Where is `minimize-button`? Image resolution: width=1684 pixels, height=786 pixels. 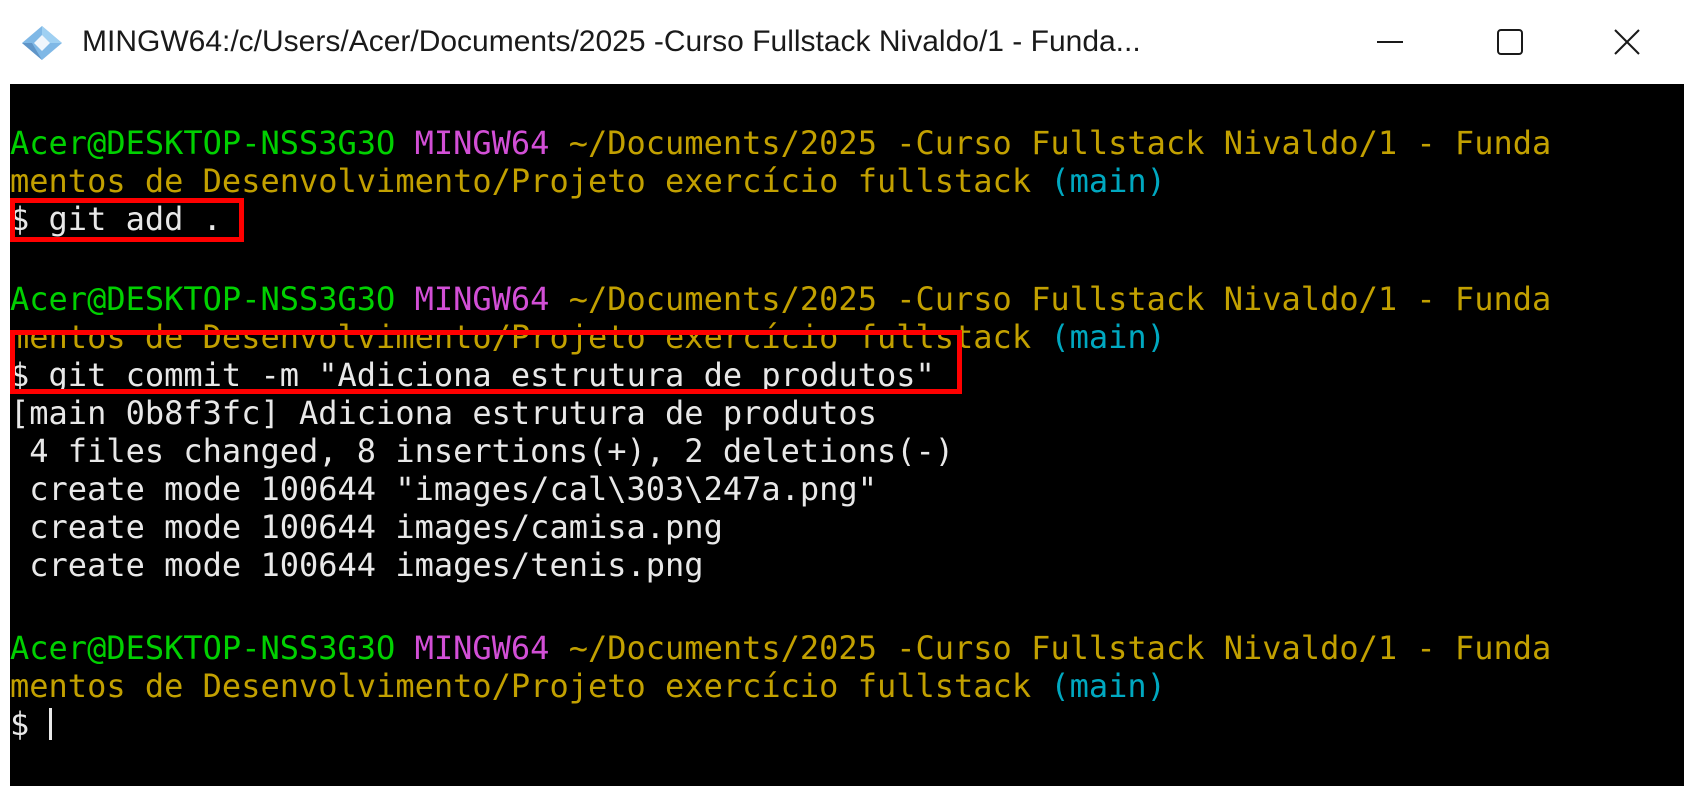 minimize-button is located at coordinates (1390, 42).